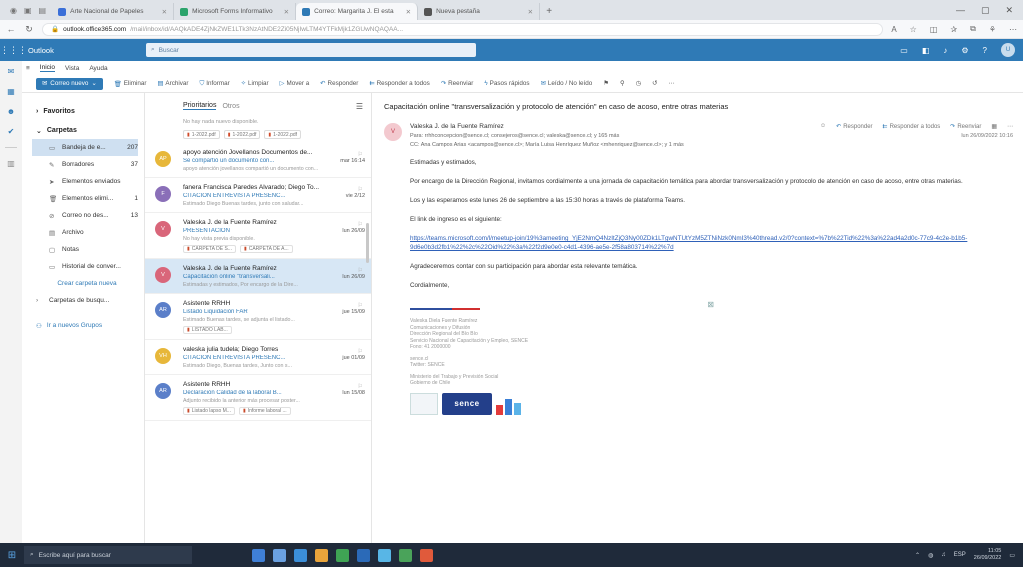 The height and width of the screenshot is (567, 1023). I want to click on volume-icon: ♫, so click(943, 555).